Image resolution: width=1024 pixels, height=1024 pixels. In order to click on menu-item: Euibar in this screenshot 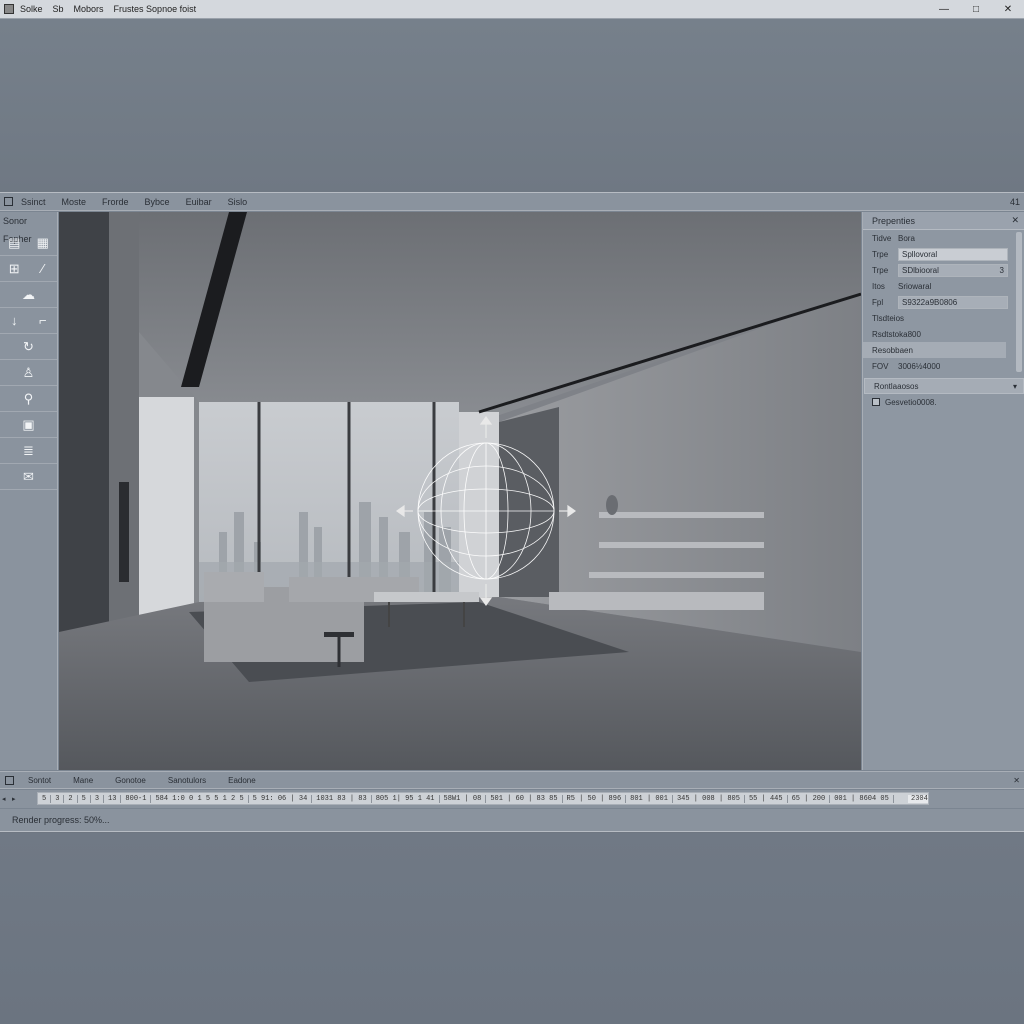, I will do `click(199, 202)`.